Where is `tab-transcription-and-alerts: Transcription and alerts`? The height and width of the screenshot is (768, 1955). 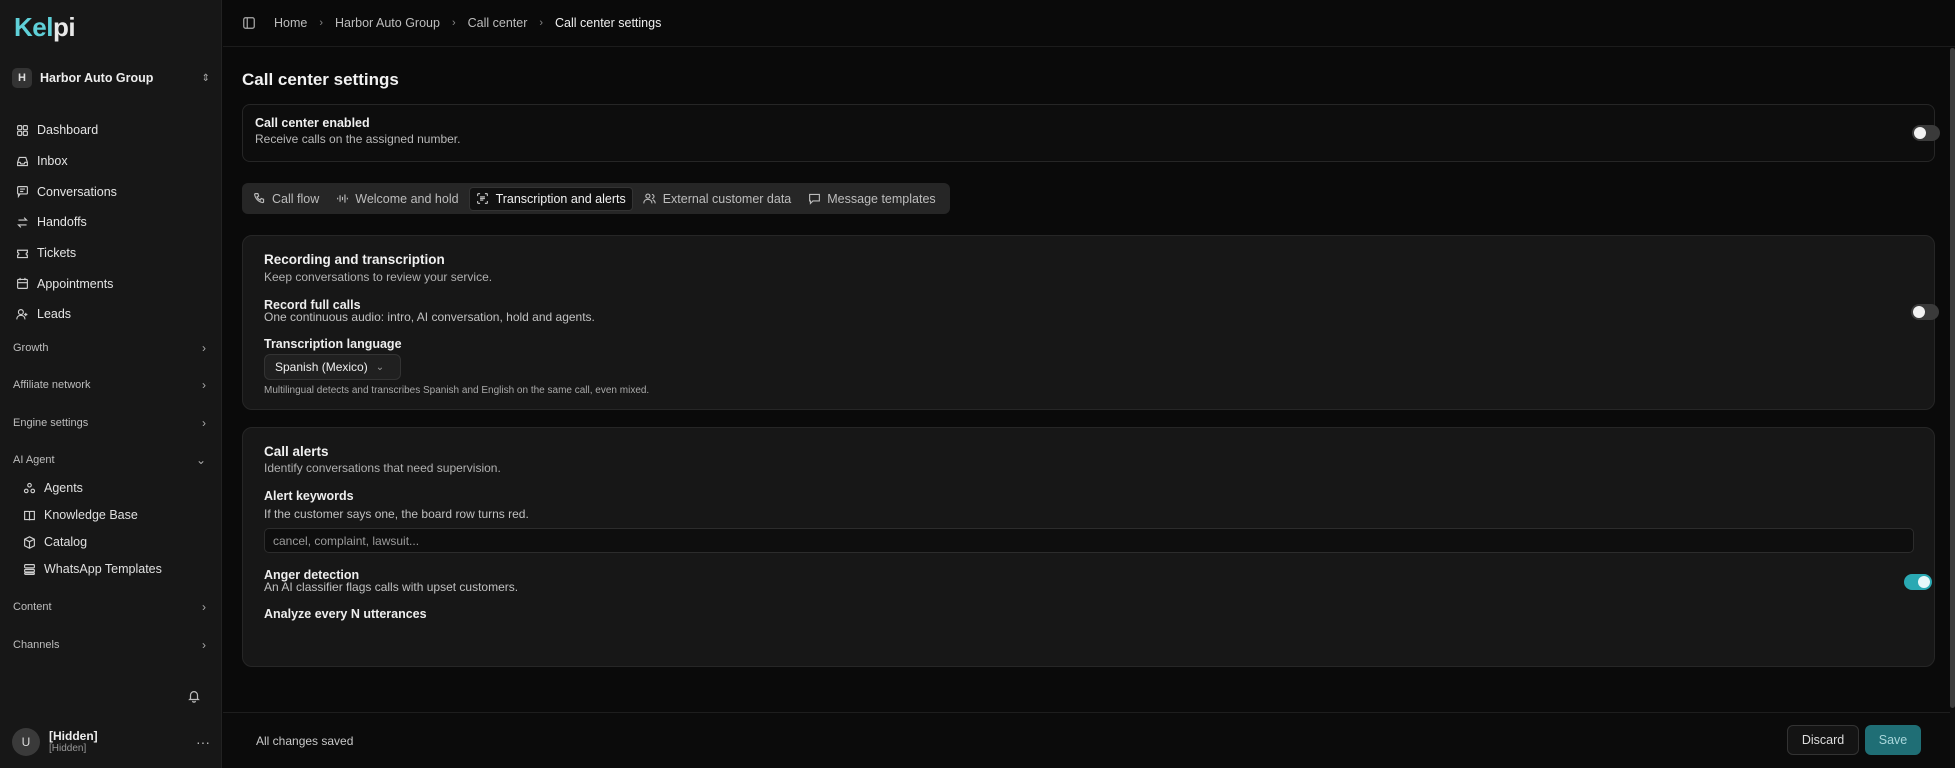 tab-transcription-and-alerts: Transcription and alerts is located at coordinates (550, 198).